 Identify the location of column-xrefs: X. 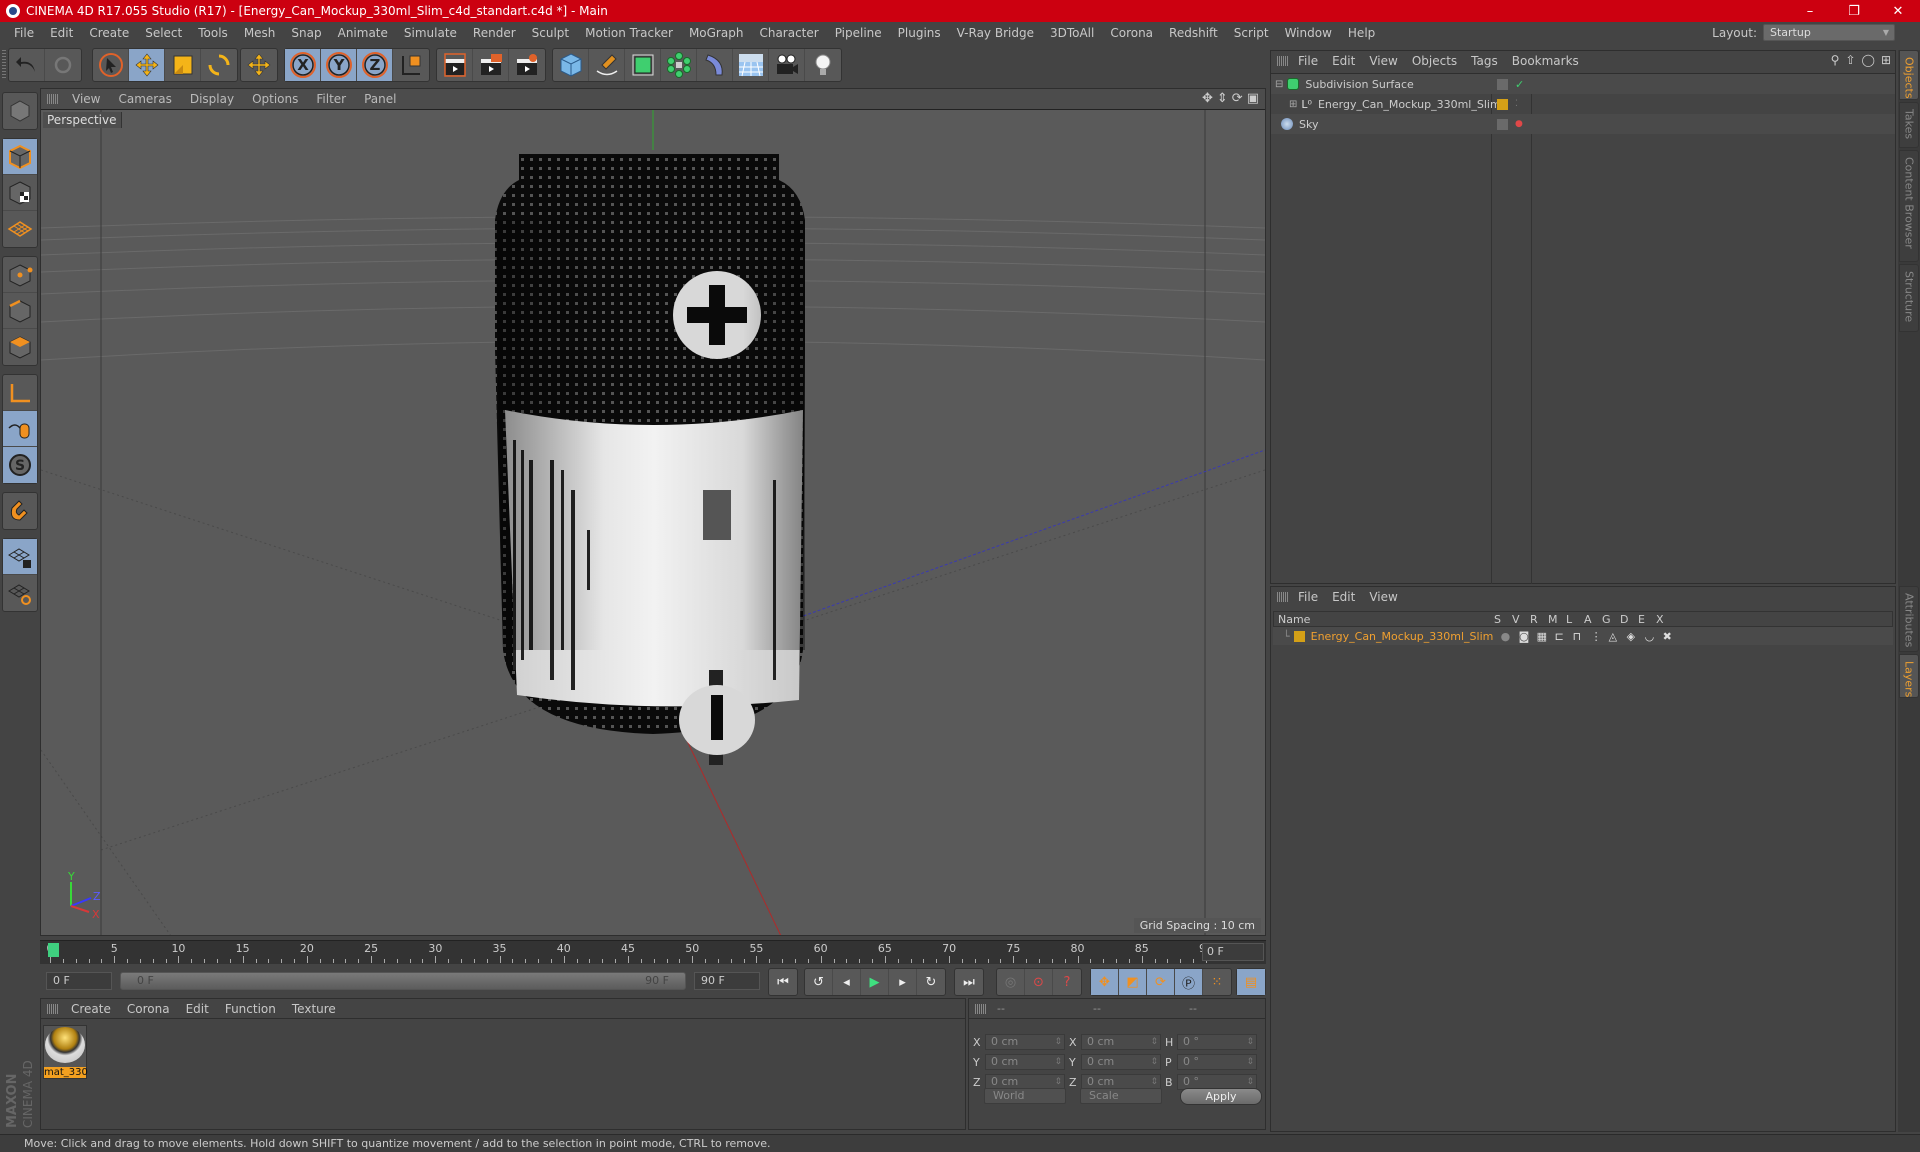
(1665, 619).